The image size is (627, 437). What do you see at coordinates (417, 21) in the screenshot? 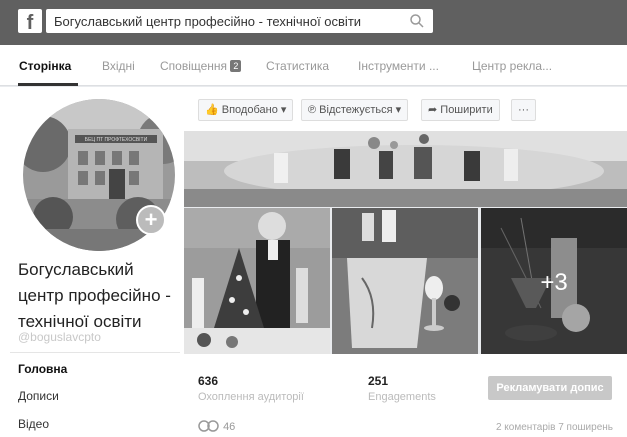
I see `search-icon` at bounding box center [417, 21].